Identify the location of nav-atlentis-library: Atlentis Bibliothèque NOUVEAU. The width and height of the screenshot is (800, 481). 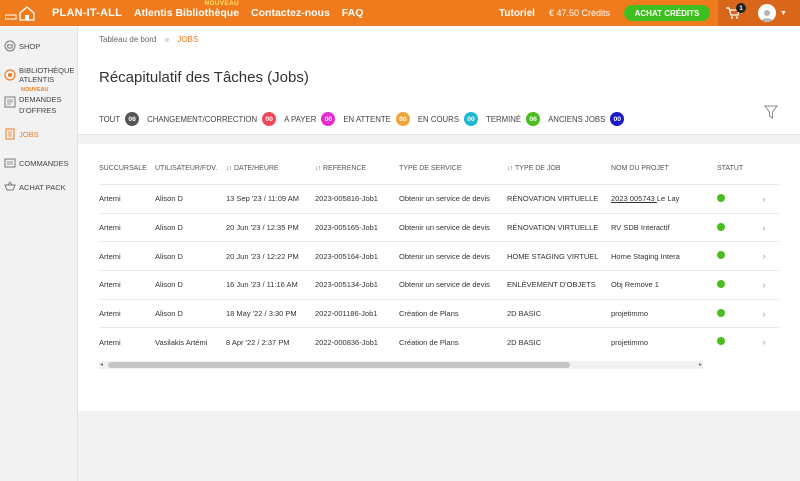
(186, 9).